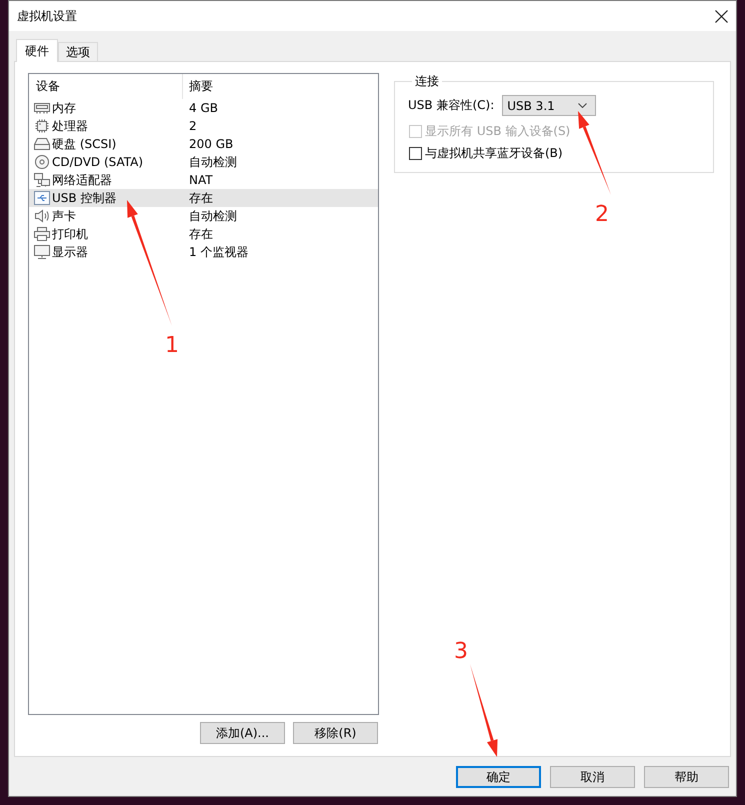 The width and height of the screenshot is (745, 805). I want to click on group-title: 连接, so click(427, 81).